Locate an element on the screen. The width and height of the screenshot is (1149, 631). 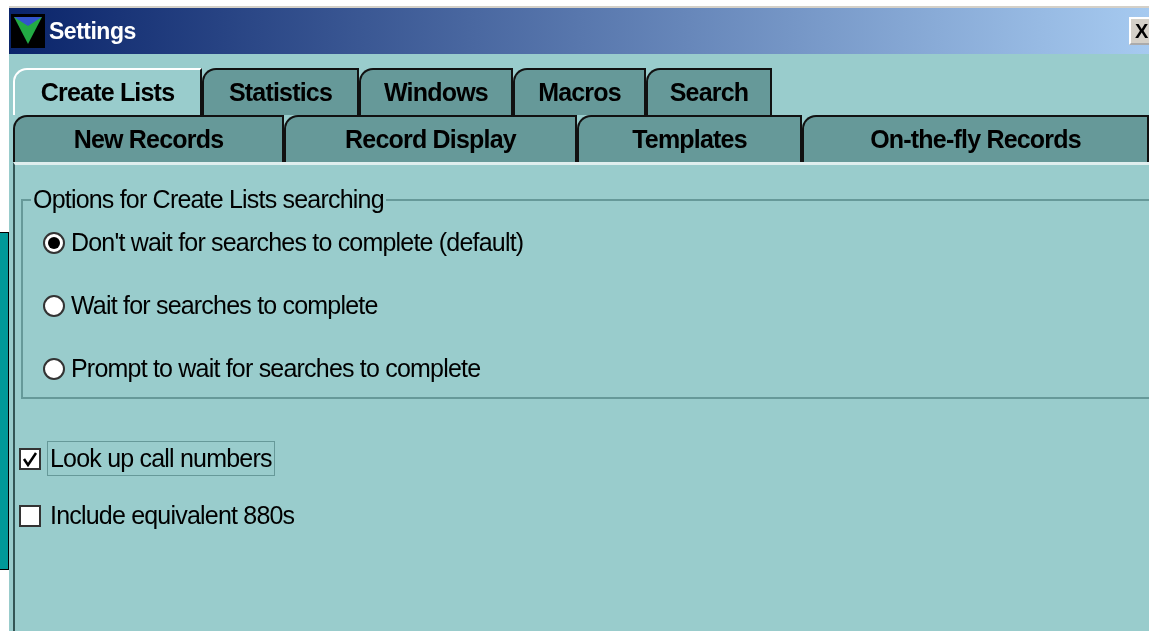
logo-icon is located at coordinates (28, 31).